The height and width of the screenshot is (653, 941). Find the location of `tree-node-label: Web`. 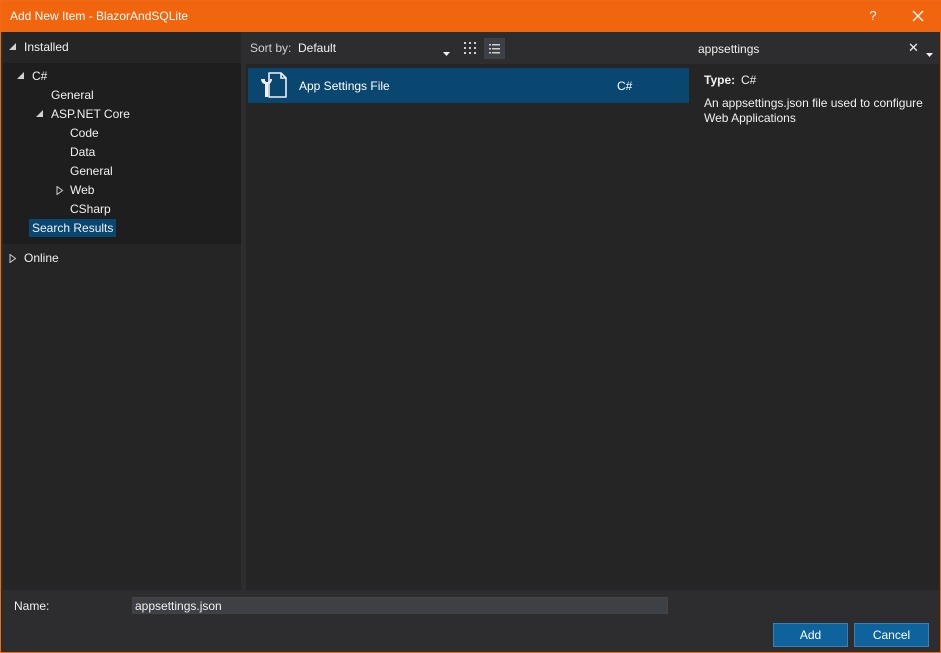

tree-node-label: Web is located at coordinates (82, 190).